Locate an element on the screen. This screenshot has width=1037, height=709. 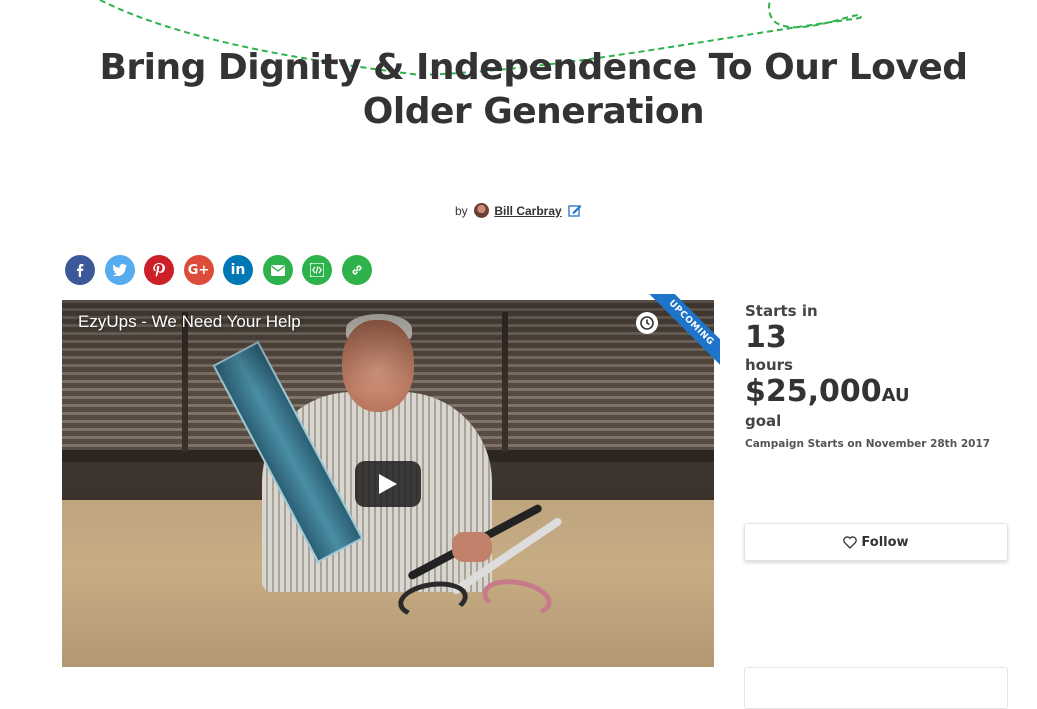
upcoming-ribbon-label: UPCOMING is located at coordinates (682, 331).